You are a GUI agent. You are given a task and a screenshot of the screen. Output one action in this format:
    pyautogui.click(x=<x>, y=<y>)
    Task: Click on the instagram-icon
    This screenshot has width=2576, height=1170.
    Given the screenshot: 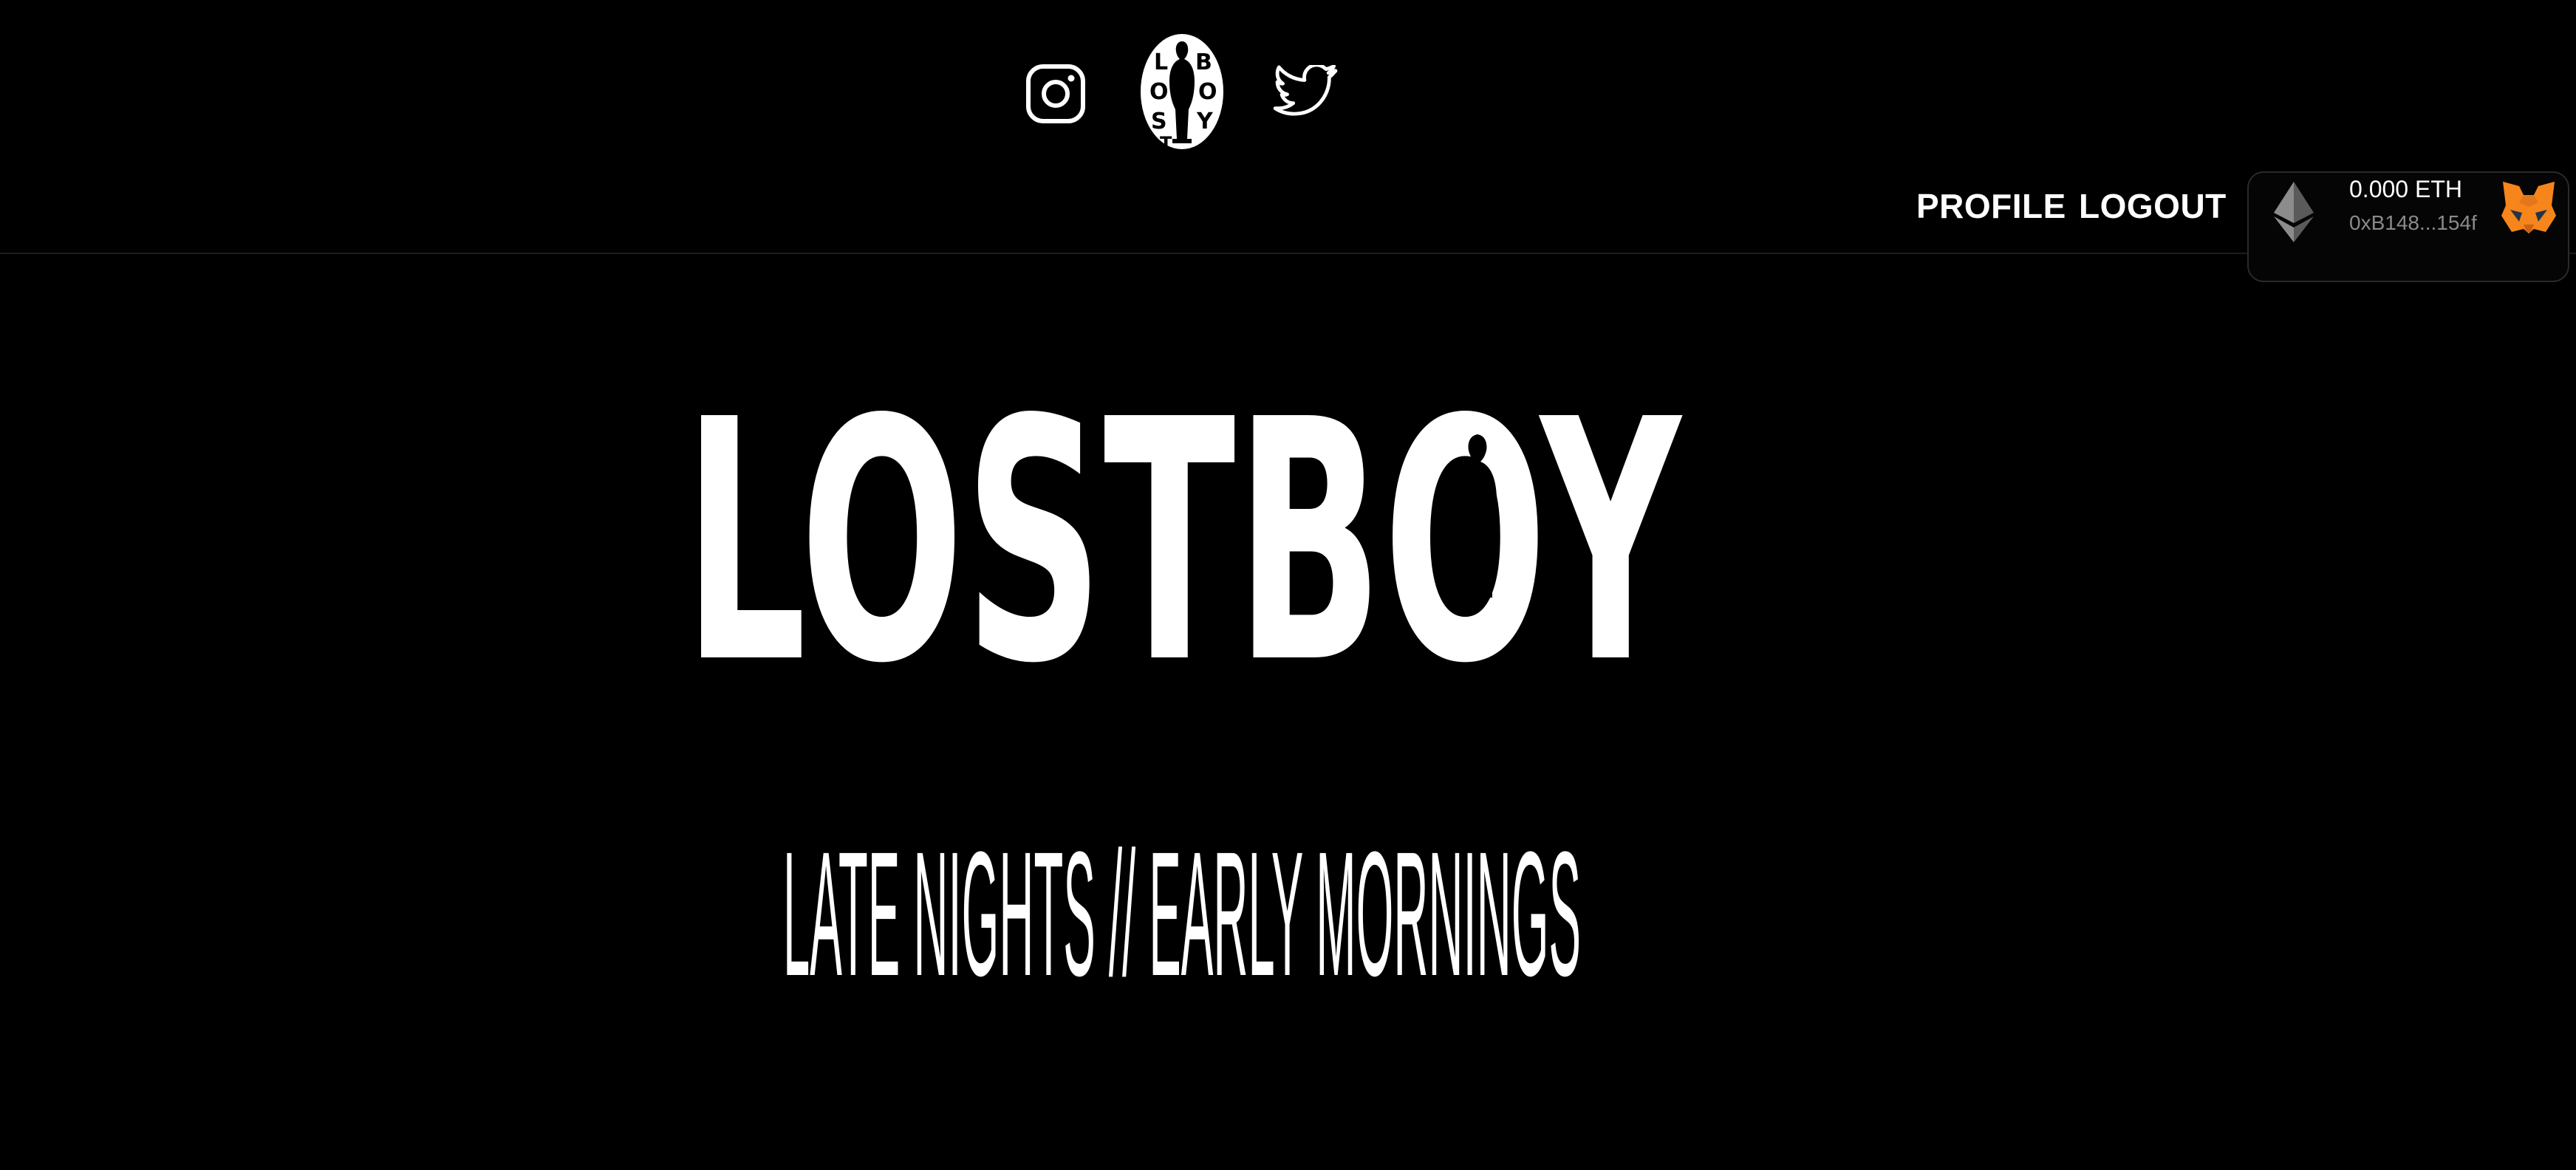 What is the action you would take?
    pyautogui.click(x=1055, y=94)
    